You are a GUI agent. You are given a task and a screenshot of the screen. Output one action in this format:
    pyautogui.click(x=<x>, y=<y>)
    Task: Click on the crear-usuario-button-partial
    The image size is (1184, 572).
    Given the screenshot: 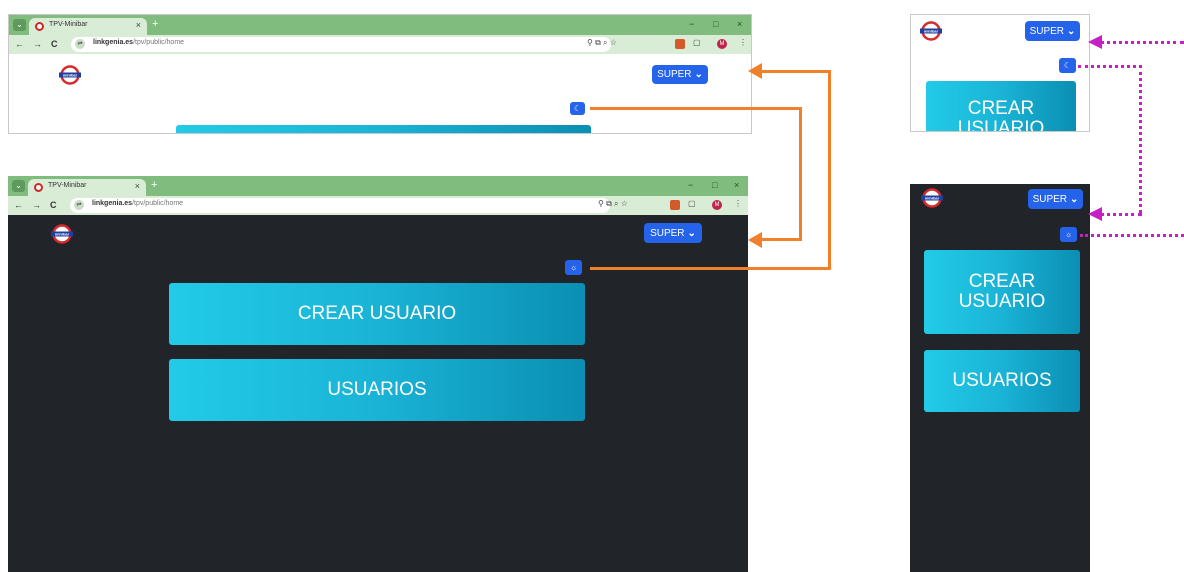 What is the action you would take?
    pyautogui.click(x=383, y=129)
    